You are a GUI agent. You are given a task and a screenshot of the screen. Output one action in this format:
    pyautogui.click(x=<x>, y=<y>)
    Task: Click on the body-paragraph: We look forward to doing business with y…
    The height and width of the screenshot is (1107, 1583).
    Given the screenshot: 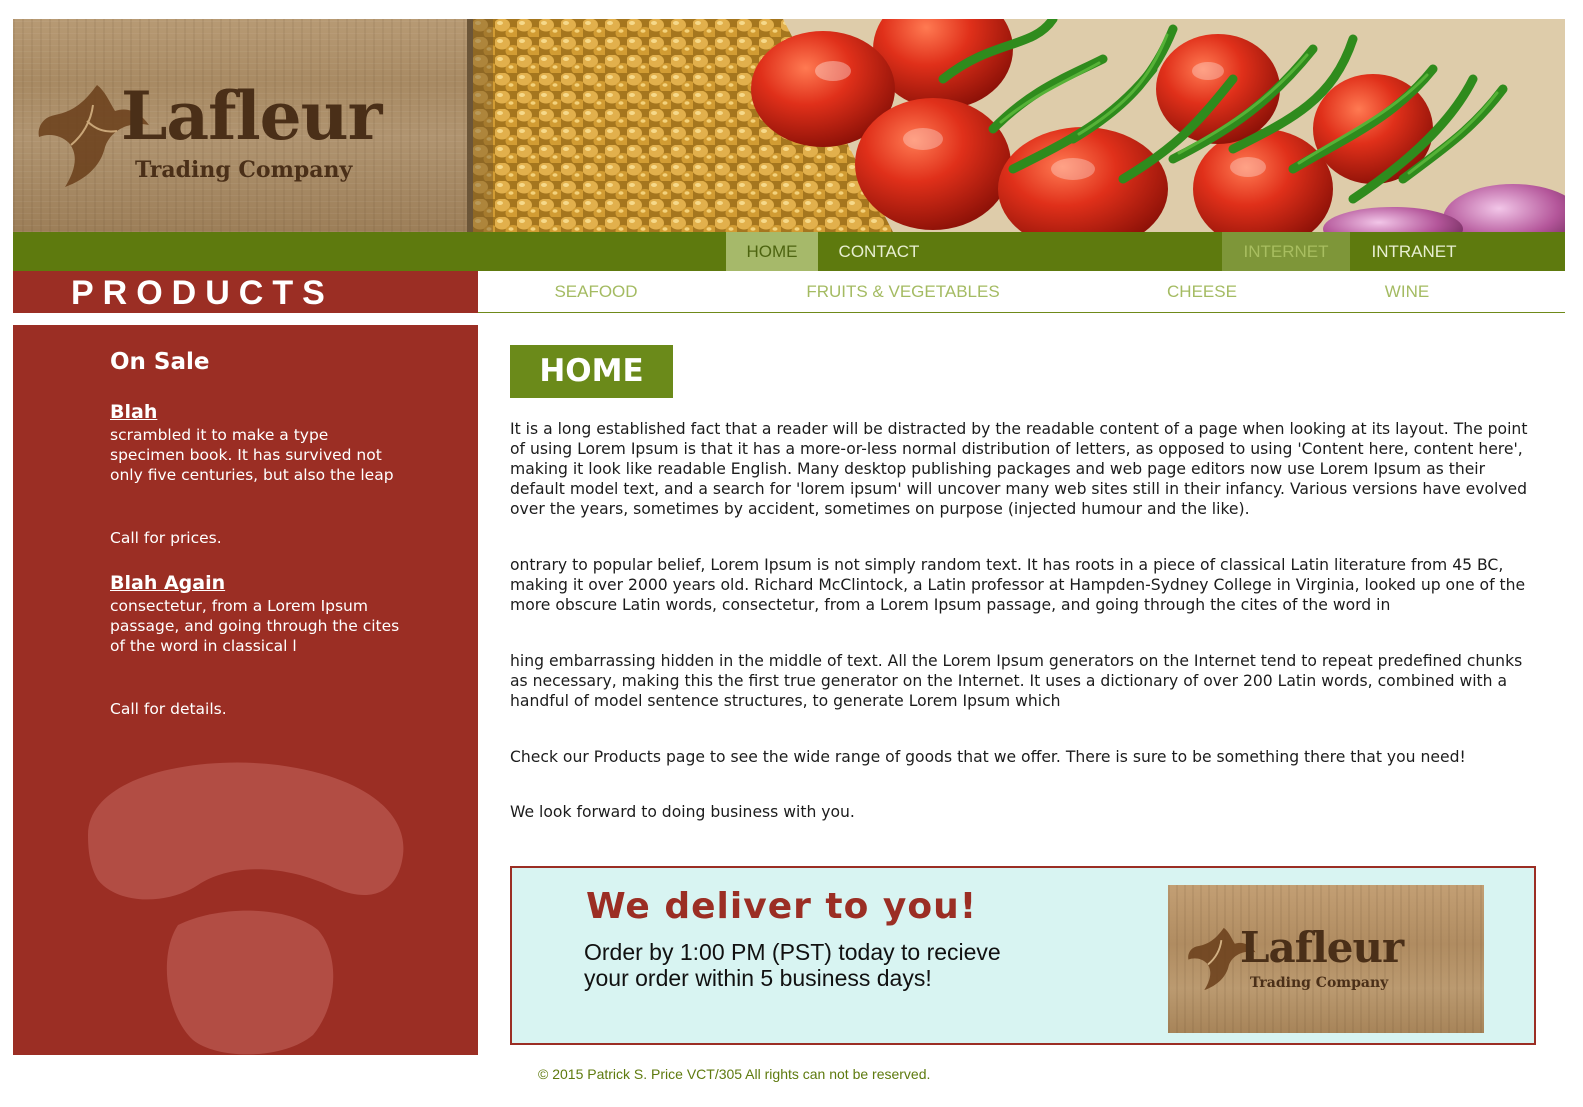 What is the action you would take?
    pyautogui.click(x=682, y=812)
    